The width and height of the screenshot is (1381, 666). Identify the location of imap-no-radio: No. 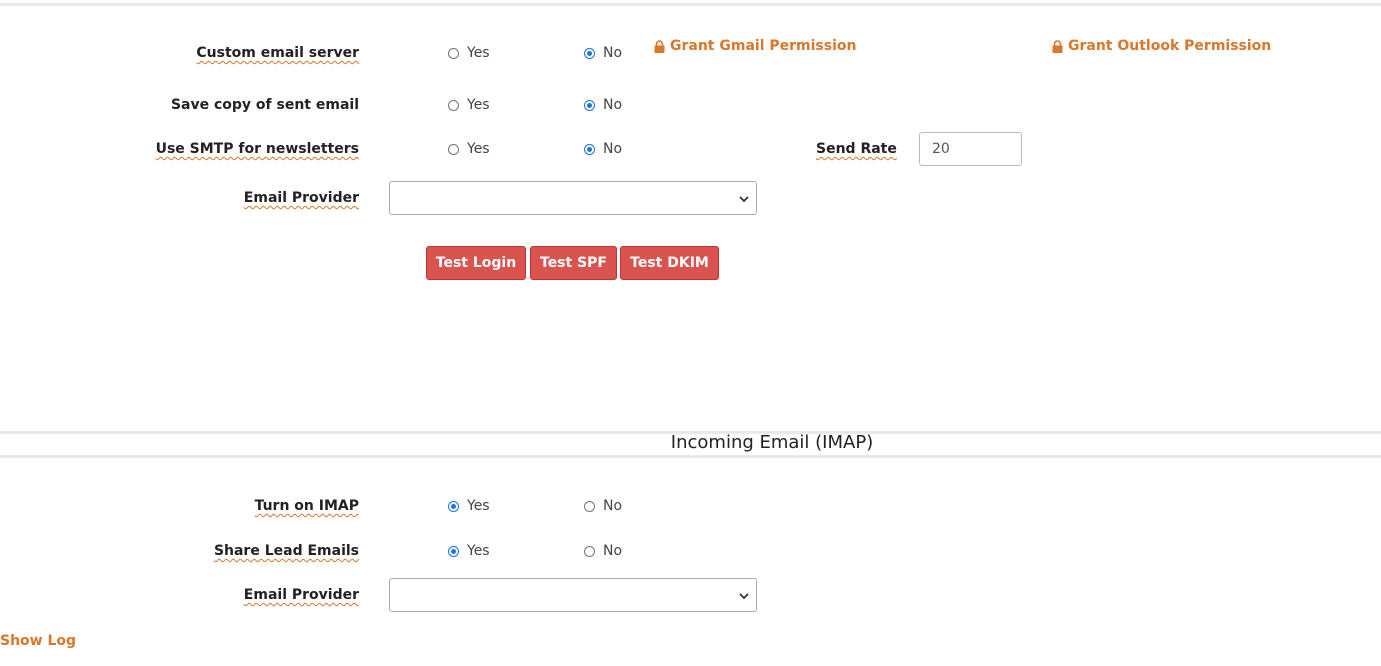
(603, 506).